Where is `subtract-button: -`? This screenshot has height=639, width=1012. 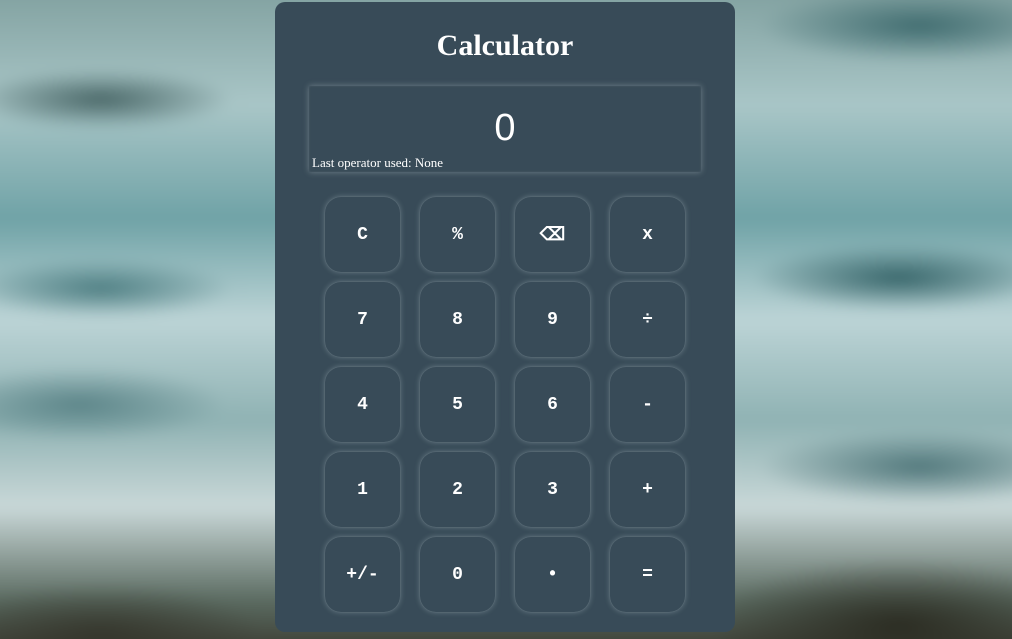 subtract-button: - is located at coordinates (647, 404).